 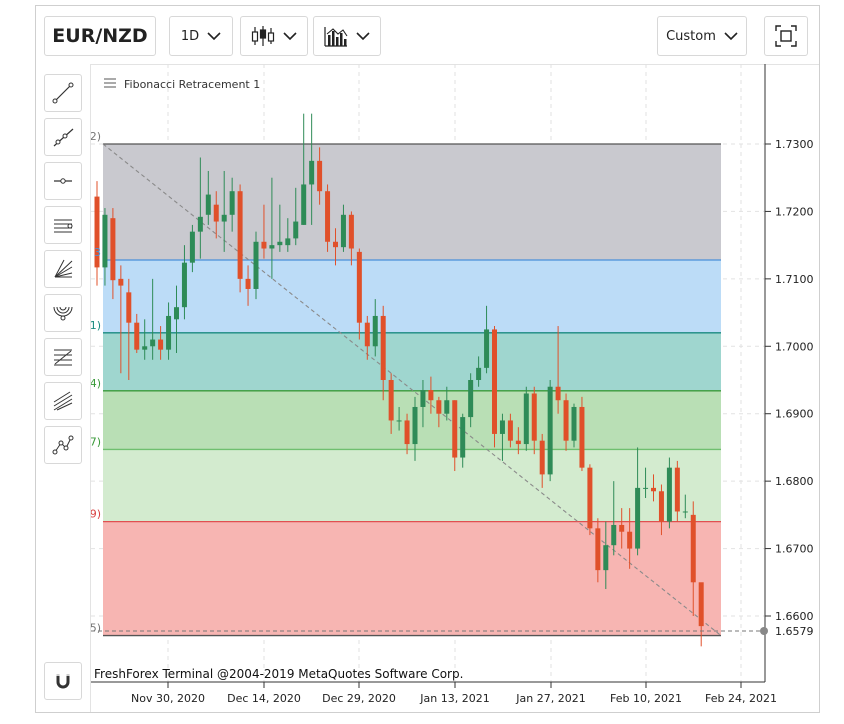 What do you see at coordinates (794, 414) in the screenshot?
I see `price-tick-label: 1.6900` at bounding box center [794, 414].